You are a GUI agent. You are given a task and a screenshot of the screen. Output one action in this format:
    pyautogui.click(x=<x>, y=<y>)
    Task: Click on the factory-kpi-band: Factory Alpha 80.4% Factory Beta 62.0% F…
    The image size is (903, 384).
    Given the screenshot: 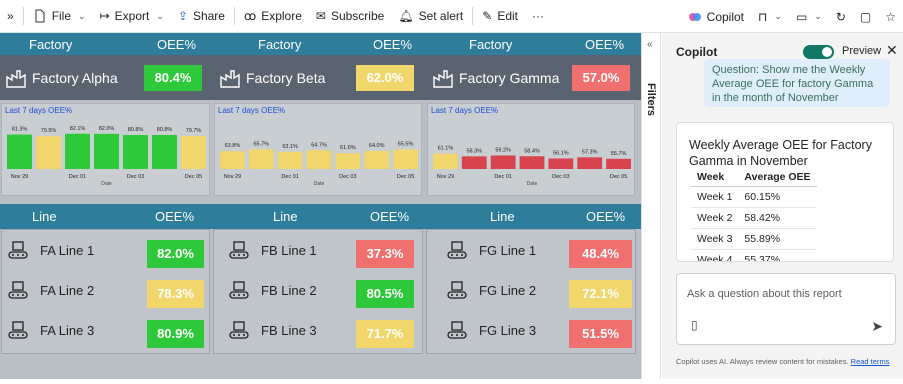 What is the action you would take?
    pyautogui.click(x=320, y=77)
    